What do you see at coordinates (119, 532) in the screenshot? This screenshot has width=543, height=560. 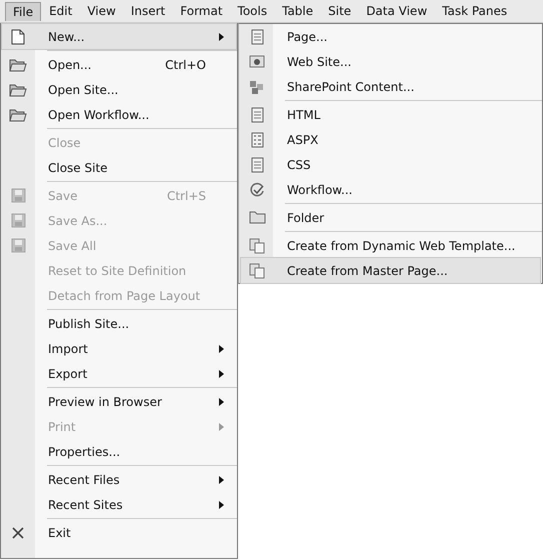 I see `menu-item: Exit` at bounding box center [119, 532].